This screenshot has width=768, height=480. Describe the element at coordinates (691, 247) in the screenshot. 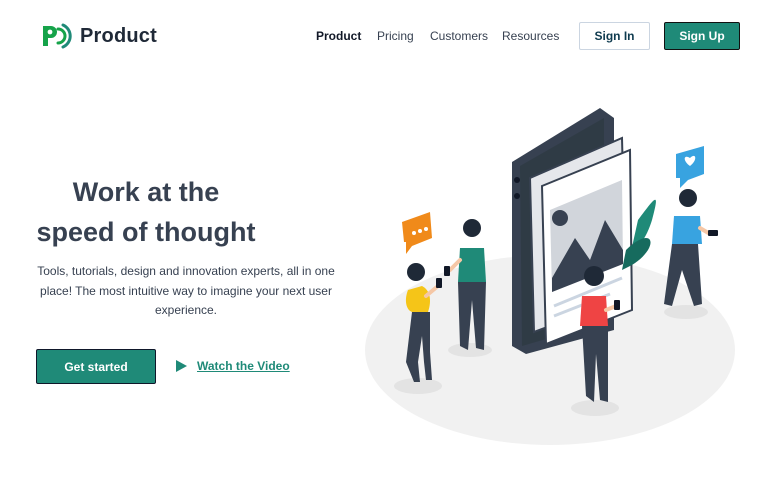

I see `person-blue-shirt` at that location.